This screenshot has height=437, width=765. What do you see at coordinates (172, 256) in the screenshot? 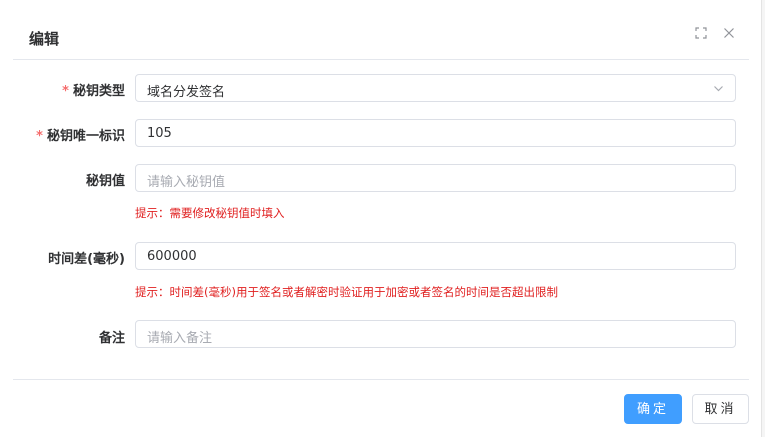
I see `time-diff-value: 600000` at bounding box center [172, 256].